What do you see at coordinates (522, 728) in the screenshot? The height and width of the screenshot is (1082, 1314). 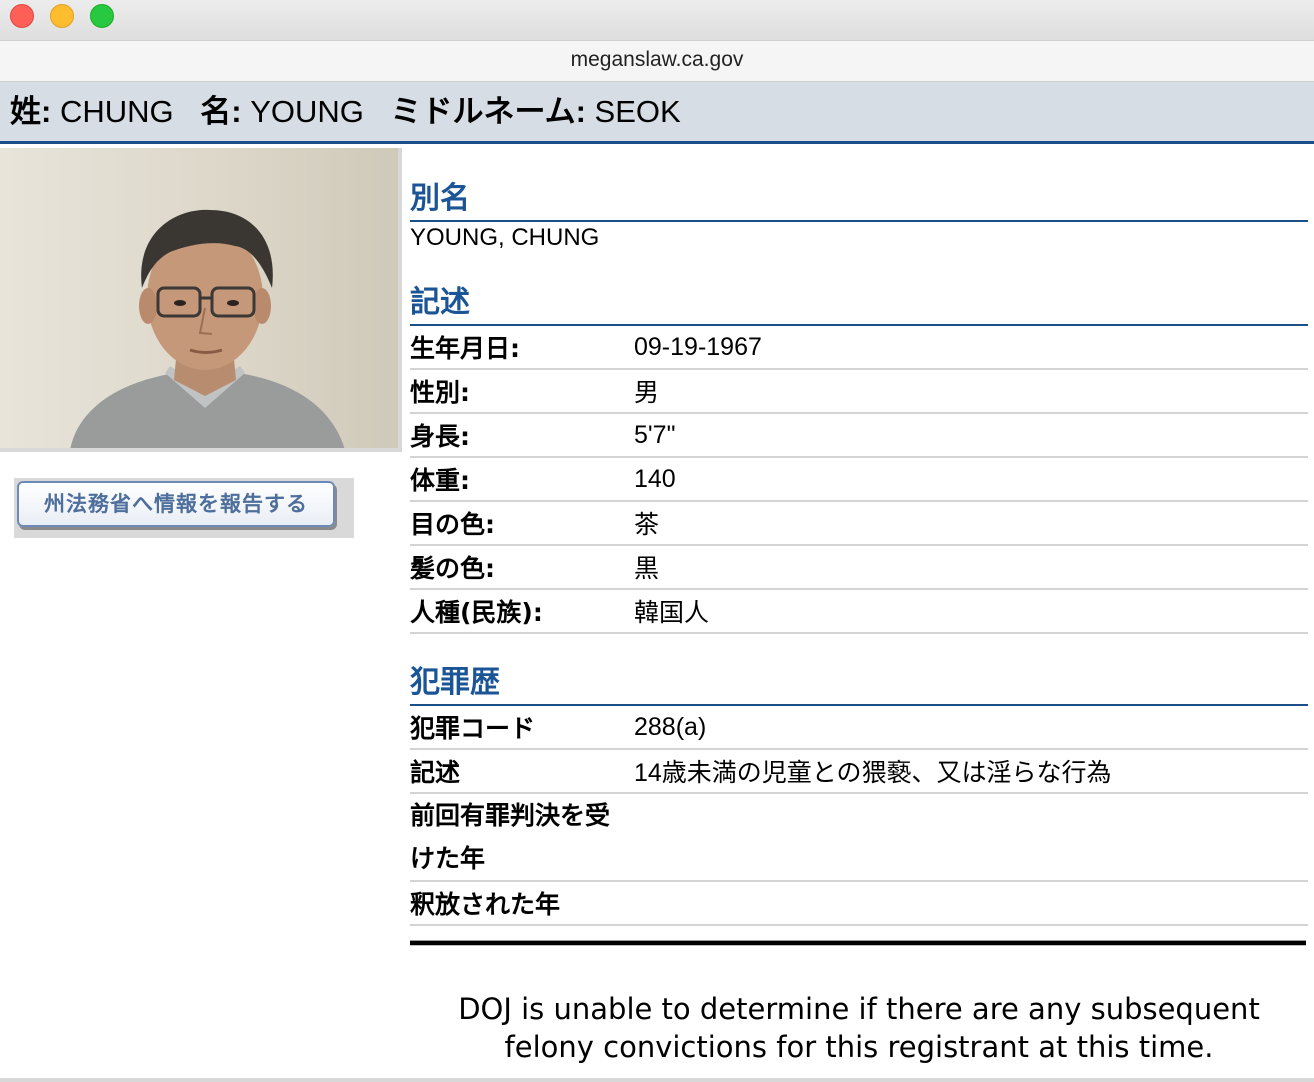 I see `offense-code-label: 犯罪コード` at bounding box center [522, 728].